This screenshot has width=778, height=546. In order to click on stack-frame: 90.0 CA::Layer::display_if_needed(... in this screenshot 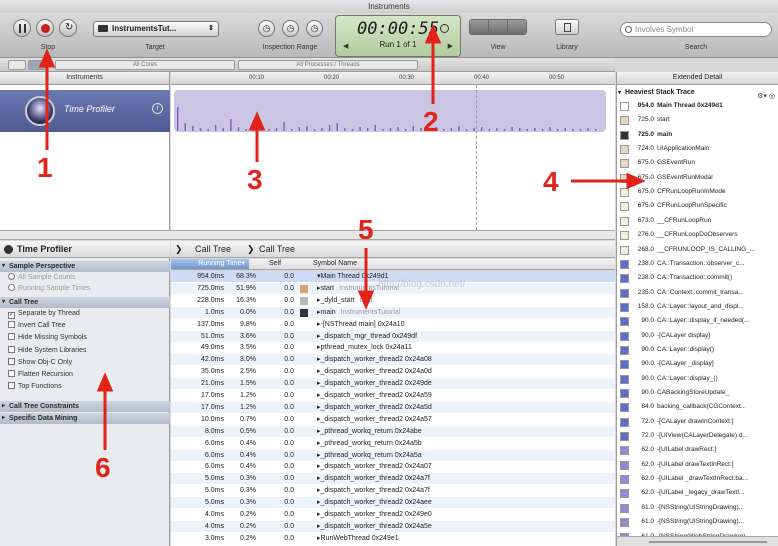, I will do `click(697, 321)`.